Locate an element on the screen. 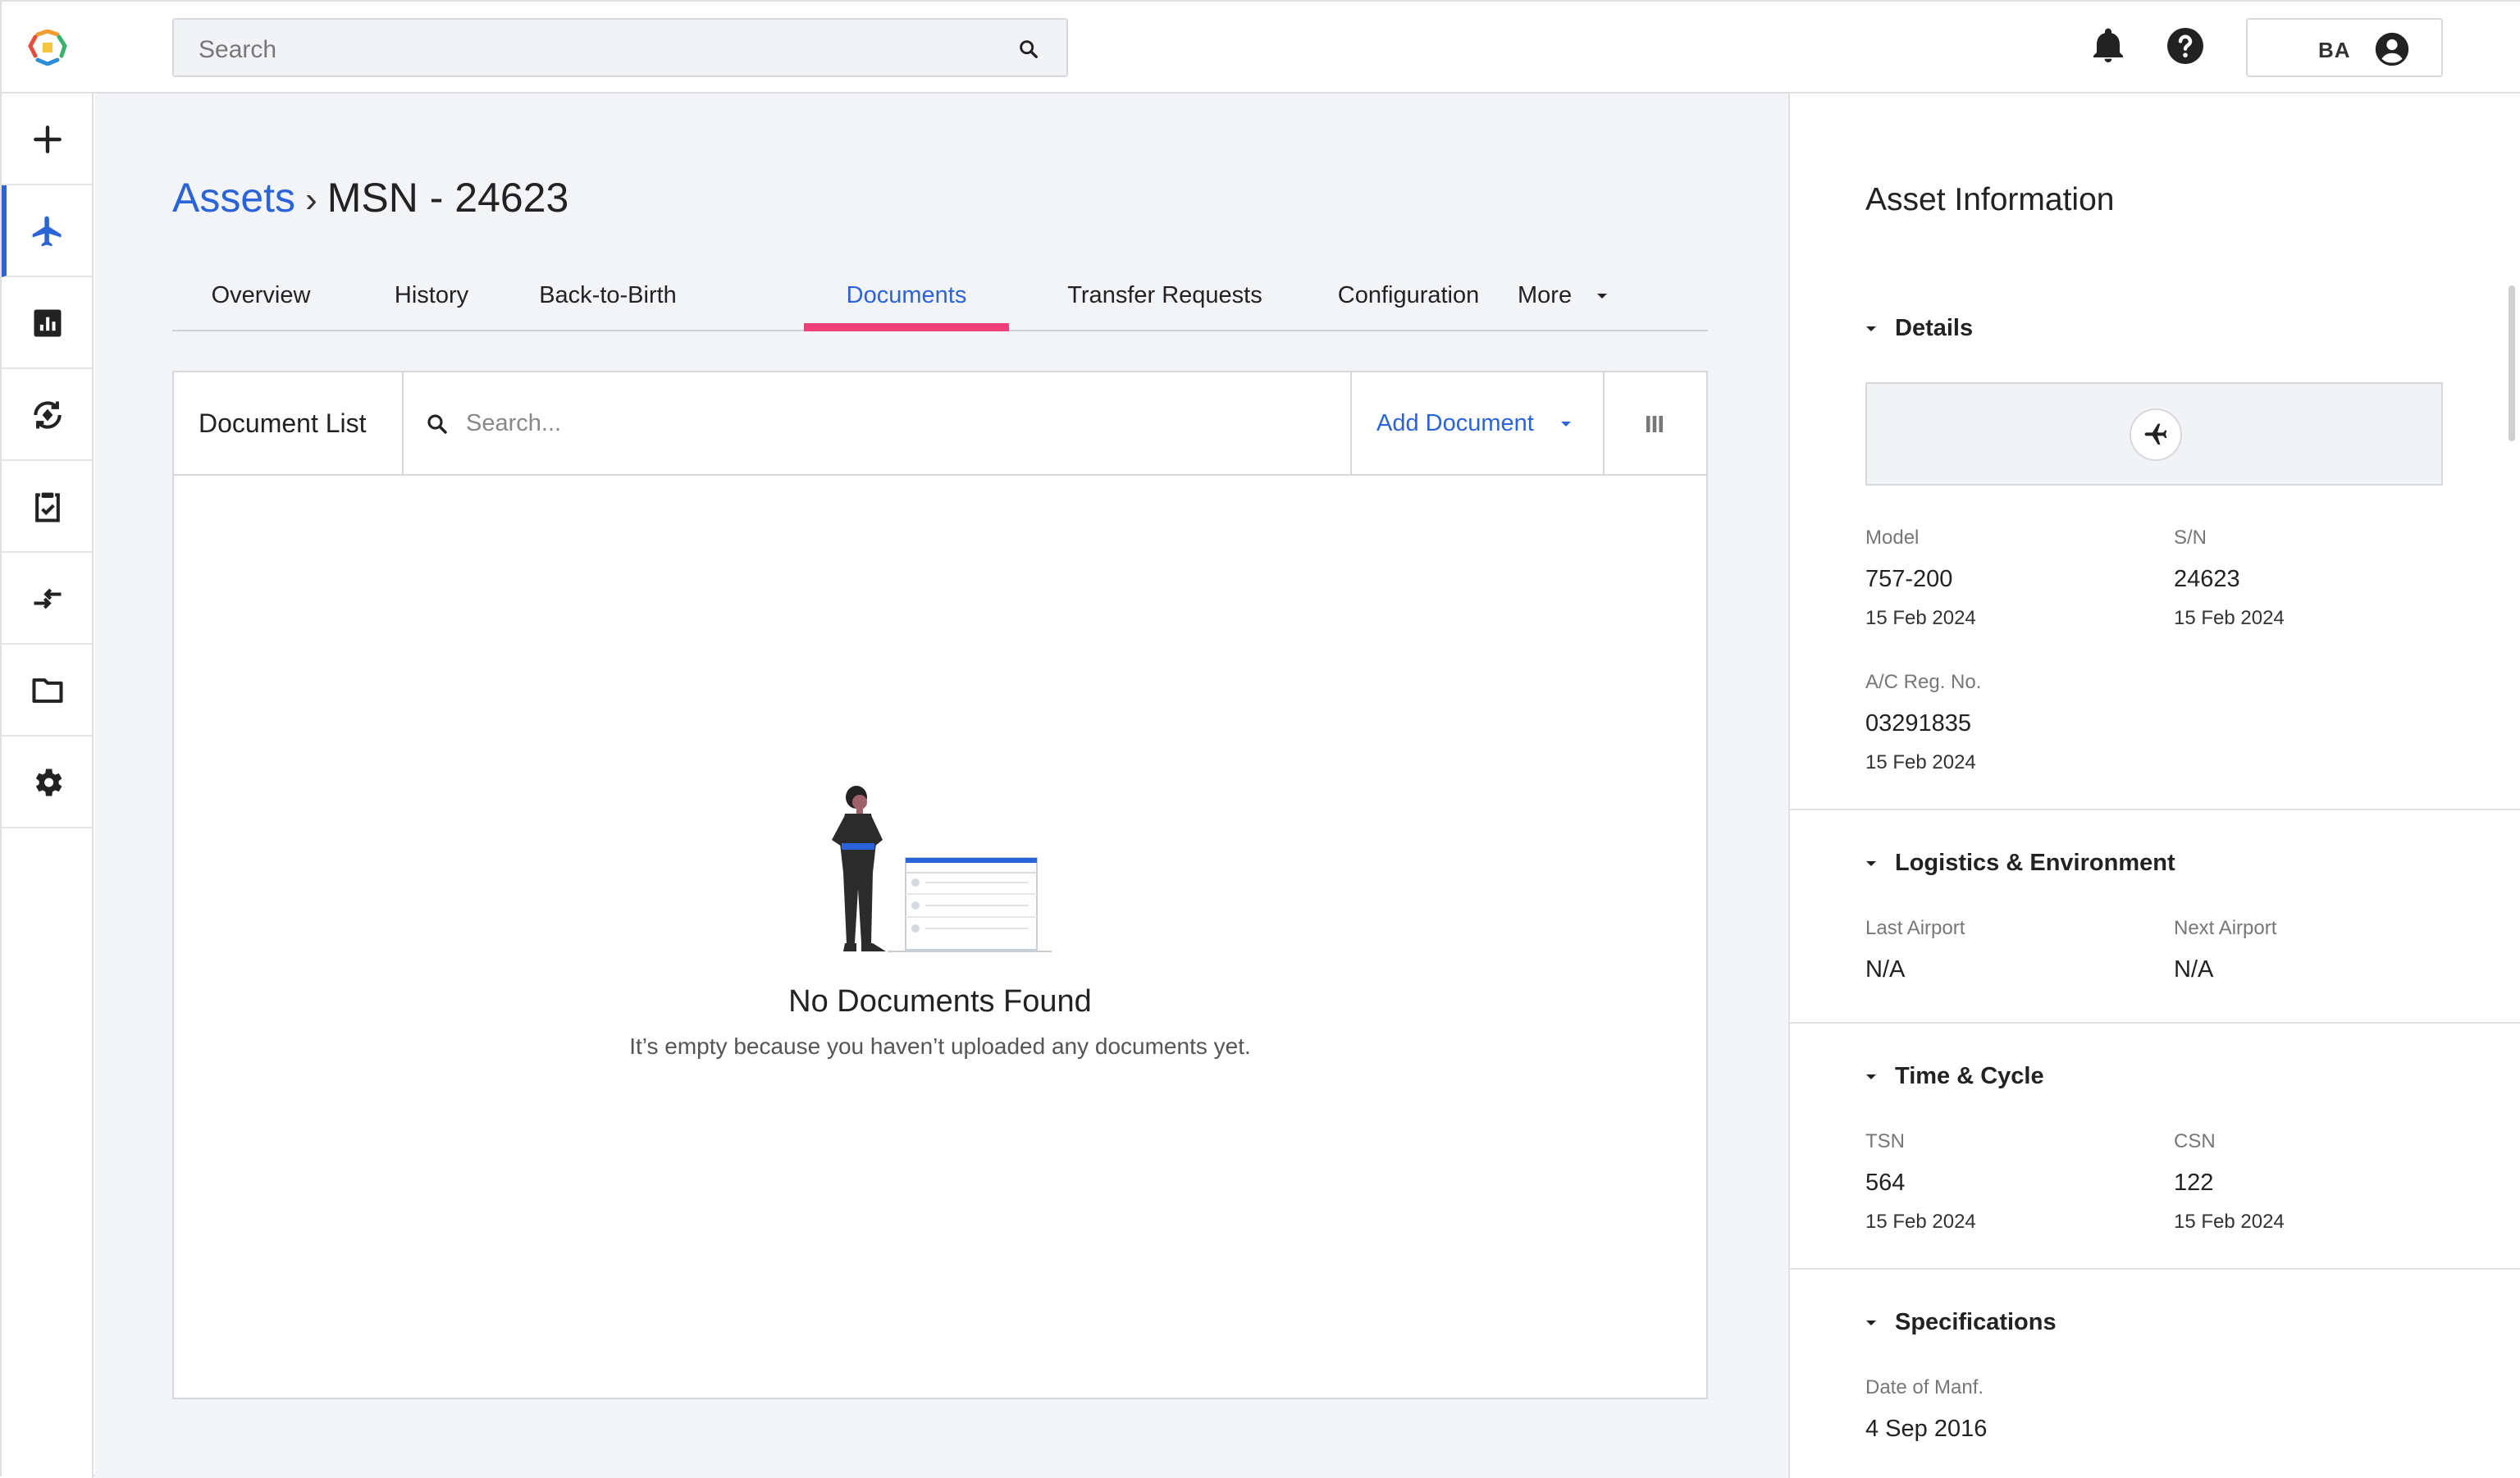  tab-more-label: More is located at coordinates (1545, 295).